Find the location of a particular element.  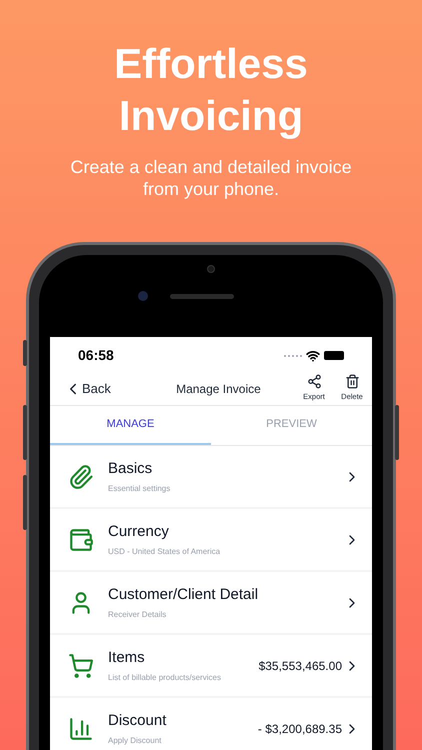

share-icon is located at coordinates (314, 382).